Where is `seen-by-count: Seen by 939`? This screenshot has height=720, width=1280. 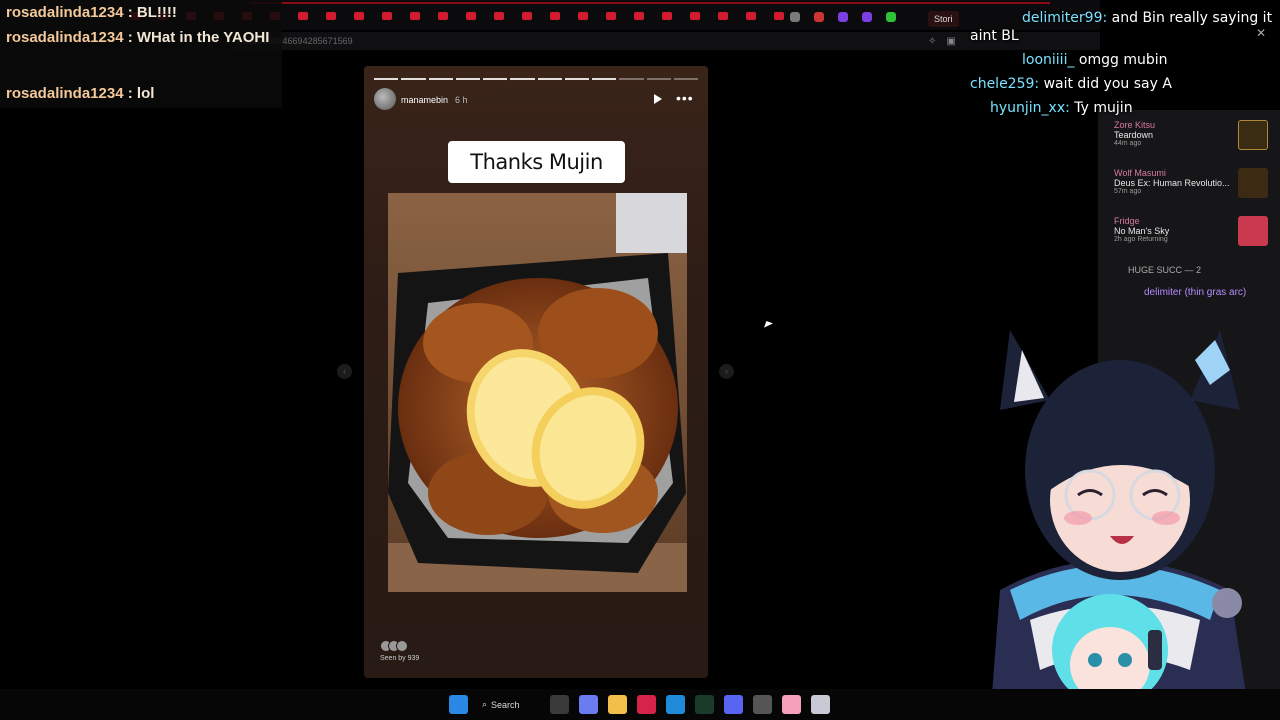 seen-by-count: Seen by 939 is located at coordinates (399, 658).